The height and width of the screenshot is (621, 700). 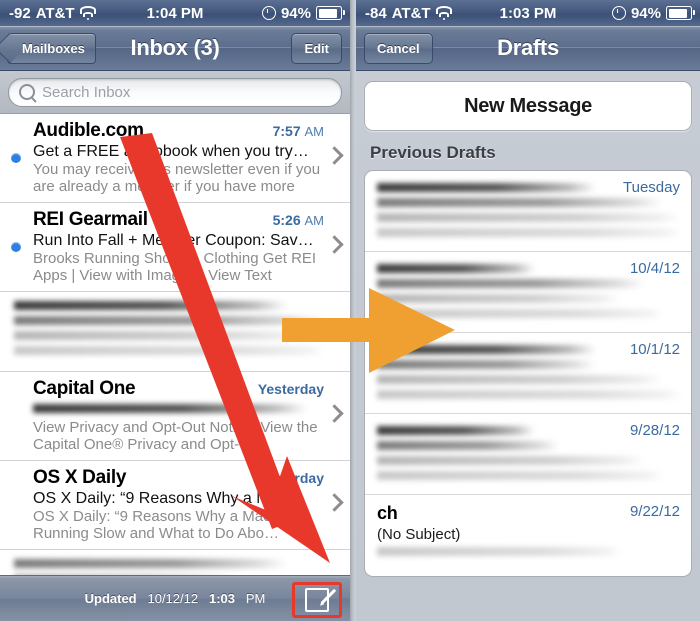 What do you see at coordinates (178, 478) in the screenshot?
I see `row-header: OS X Daily Yesterday` at bounding box center [178, 478].